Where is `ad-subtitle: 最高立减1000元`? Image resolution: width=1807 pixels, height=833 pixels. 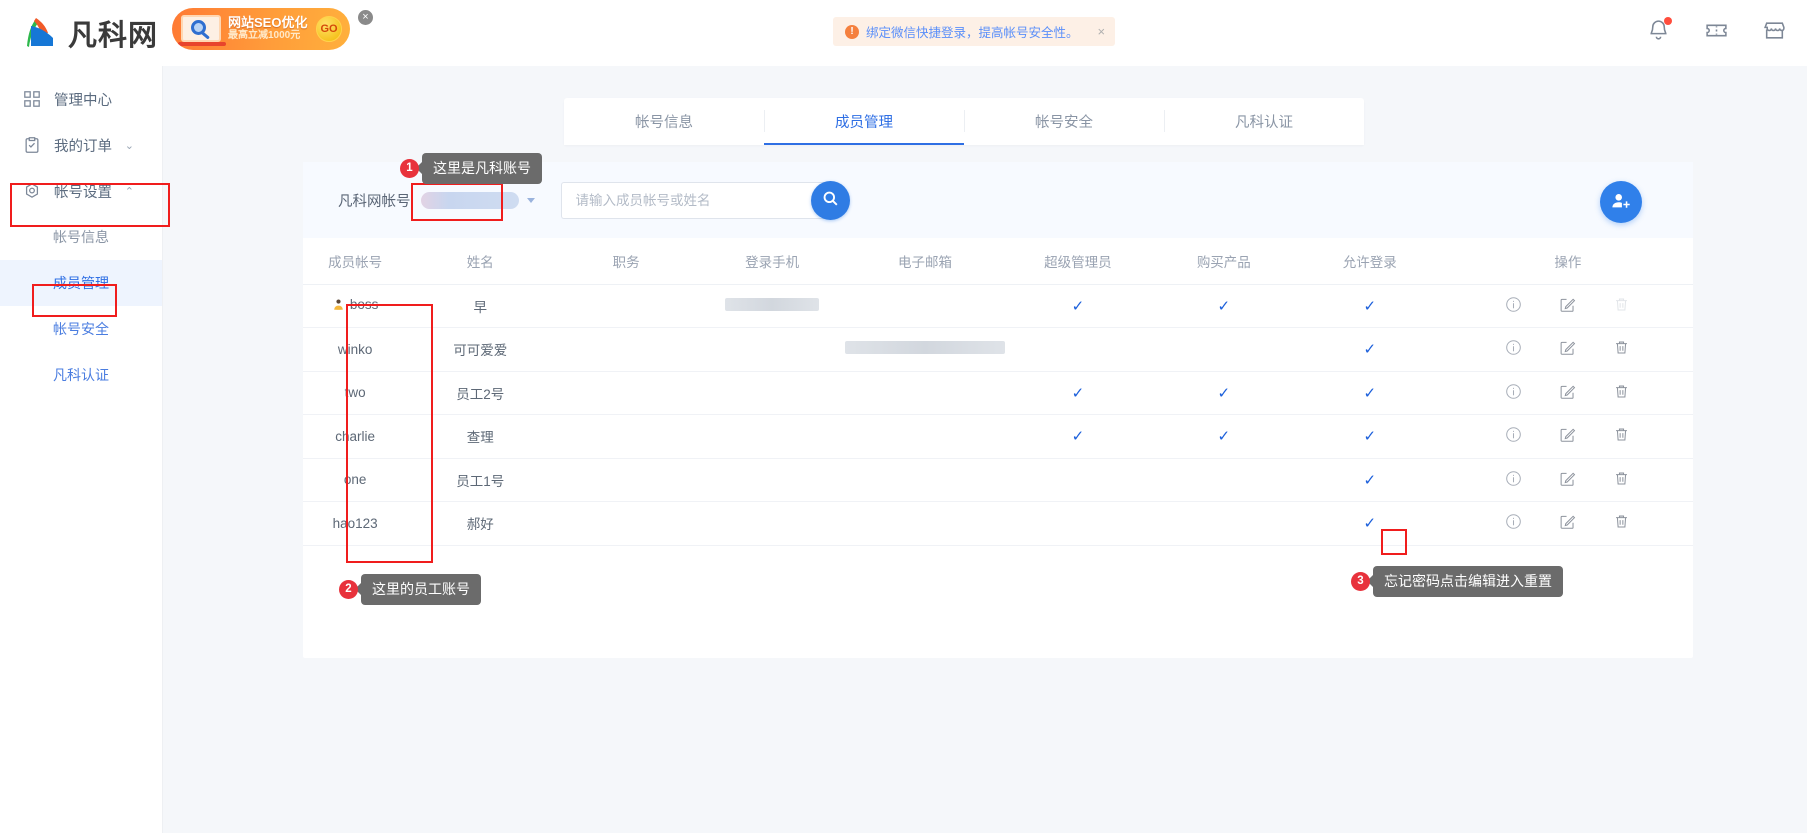 ad-subtitle: 最高立减1000元 is located at coordinates (264, 36).